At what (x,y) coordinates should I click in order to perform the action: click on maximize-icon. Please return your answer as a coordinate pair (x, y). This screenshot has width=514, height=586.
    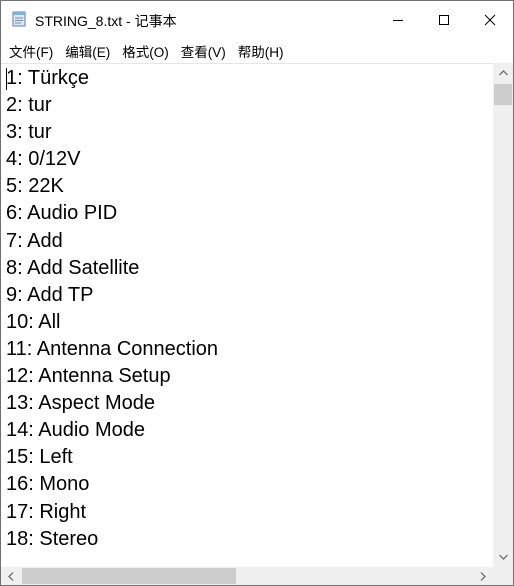
    Looking at the image, I should click on (444, 20).